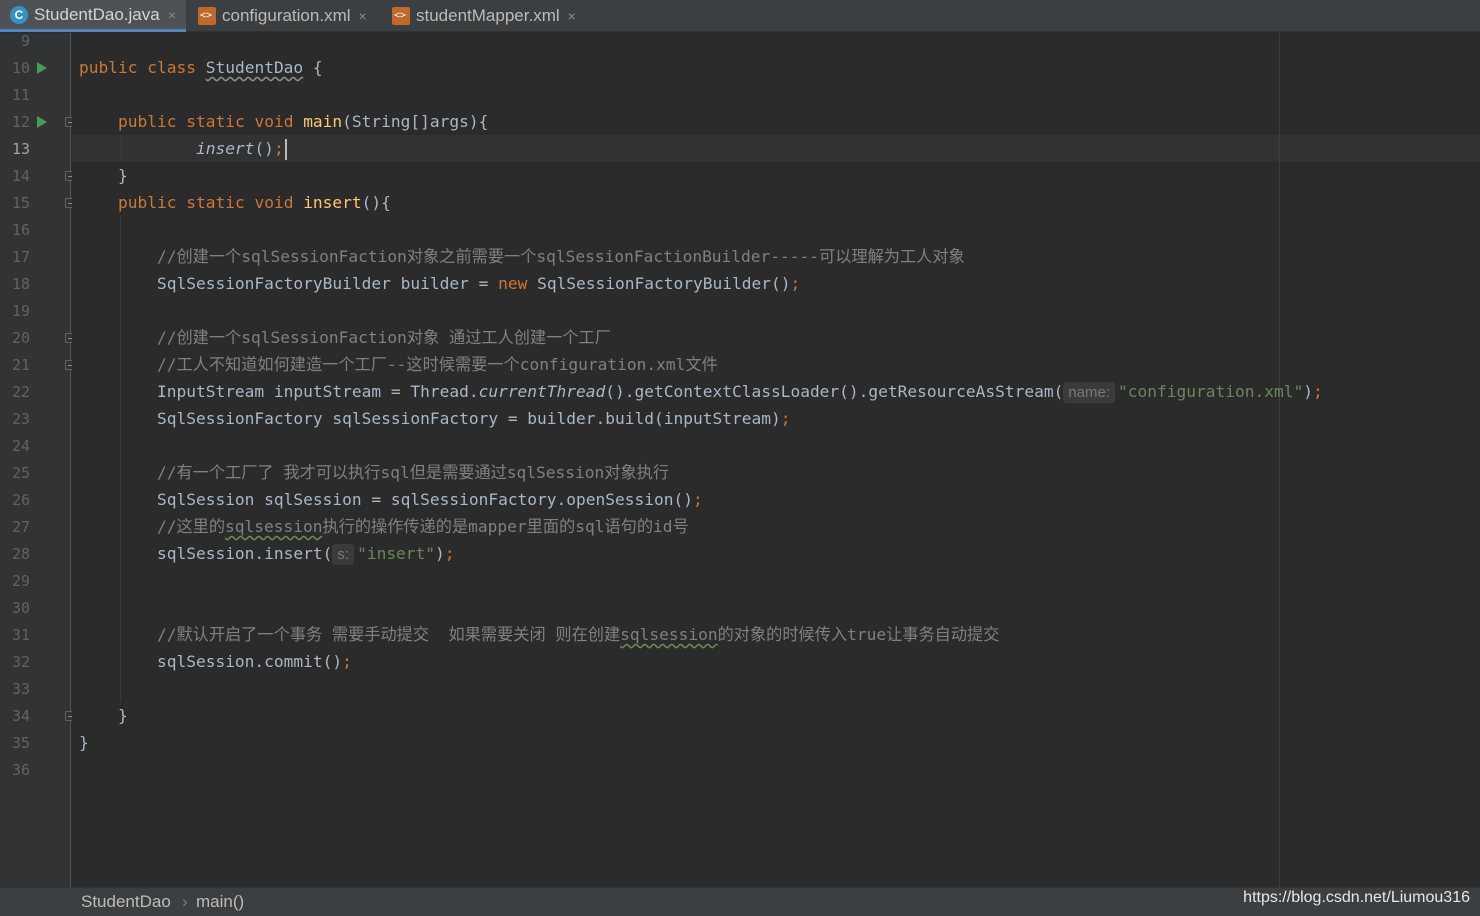  I want to click on code-line-28: sqlSession.insert(s: "insert");, so click(267, 553).